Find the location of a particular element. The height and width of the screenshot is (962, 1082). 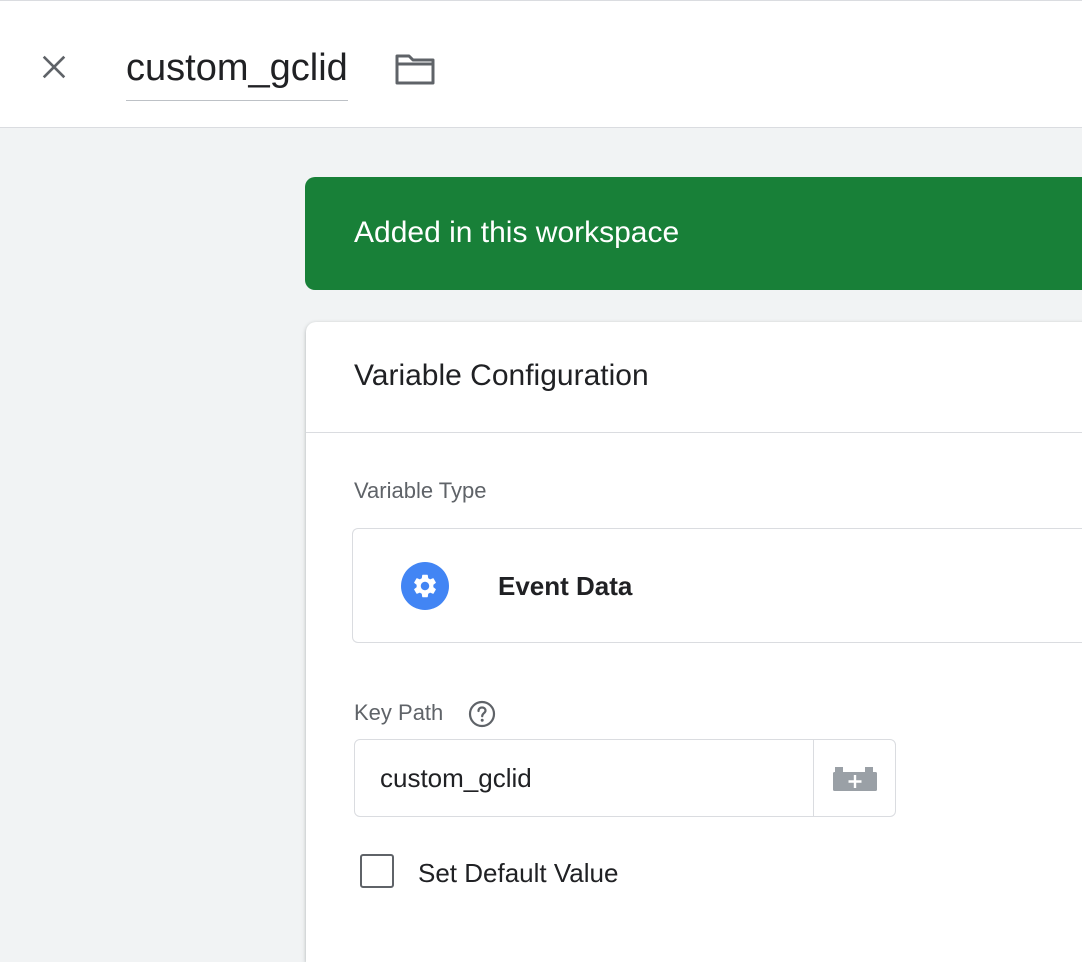

folder-button is located at coordinates (415, 69).